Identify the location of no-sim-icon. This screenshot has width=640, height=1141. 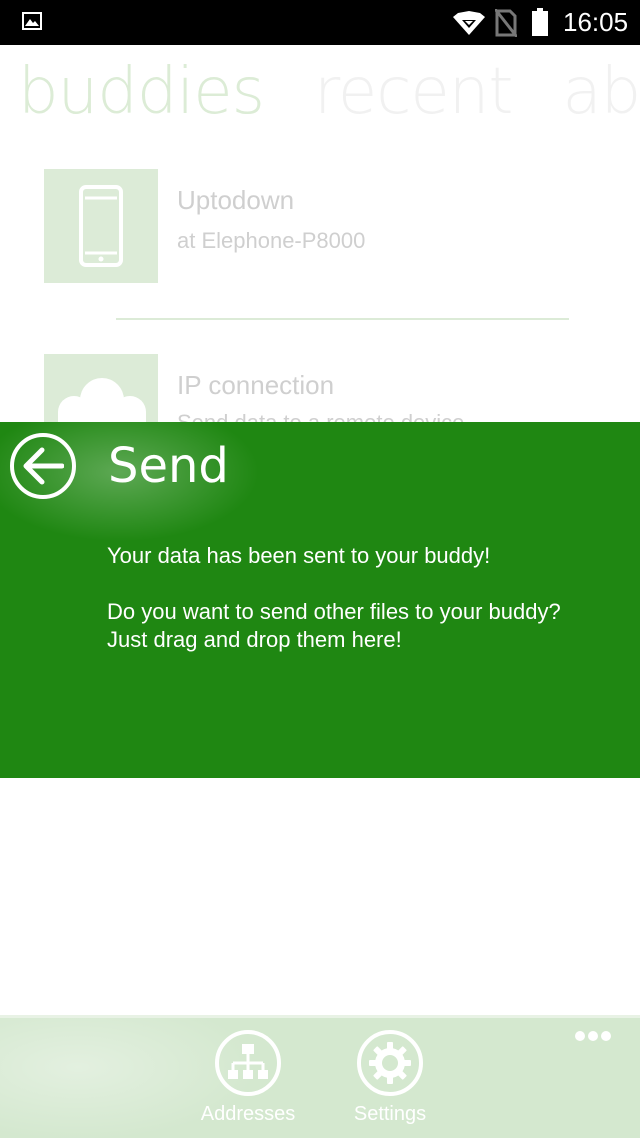
(506, 23).